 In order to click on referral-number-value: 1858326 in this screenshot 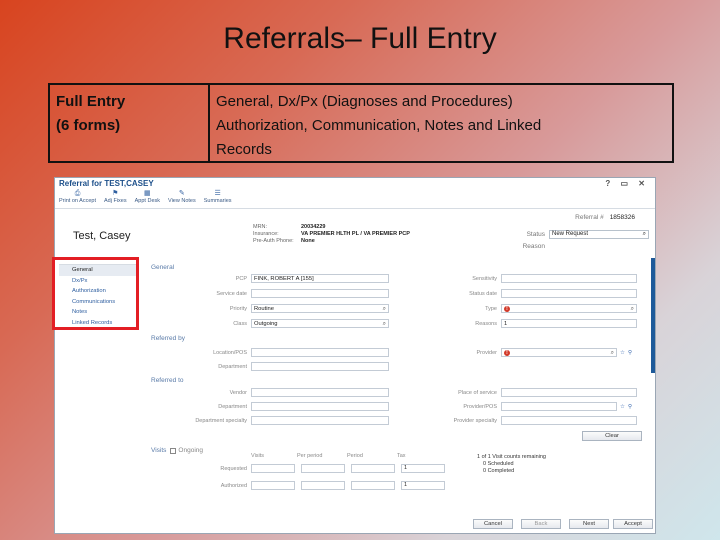, I will do `click(622, 217)`.